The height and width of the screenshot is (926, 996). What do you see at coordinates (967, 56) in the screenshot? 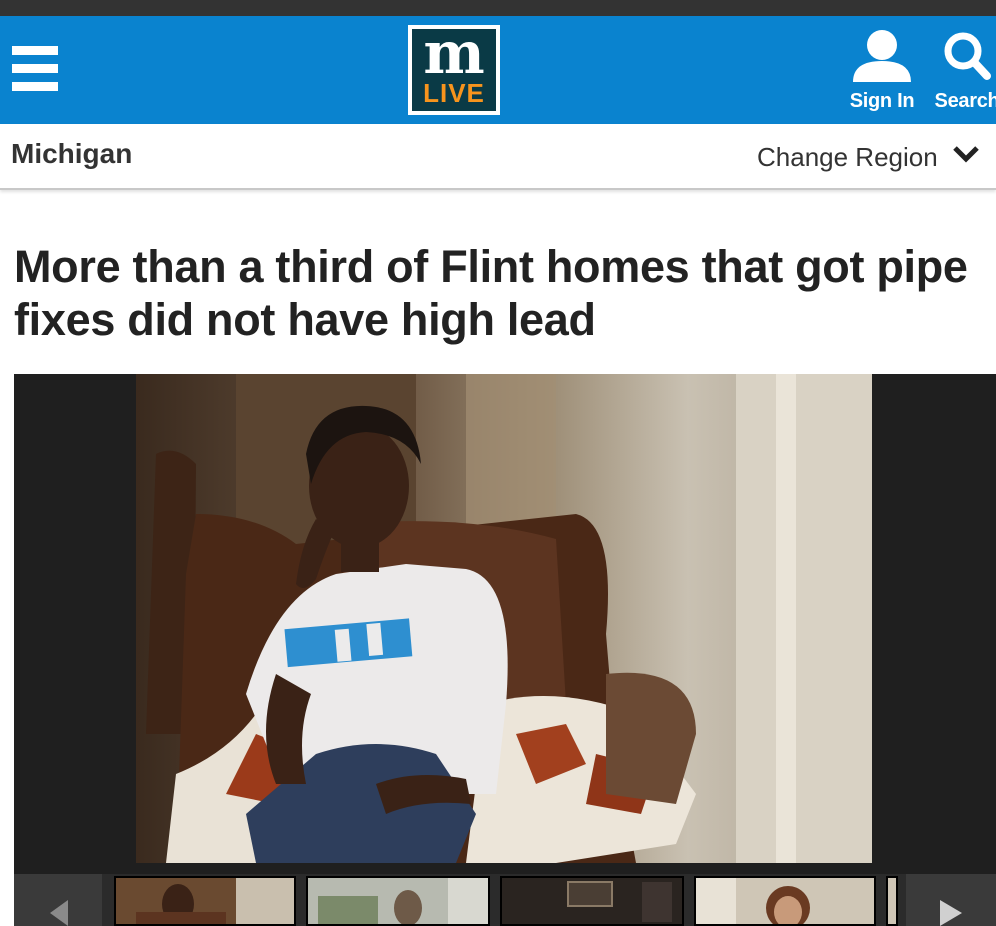
I see `search-icon` at bounding box center [967, 56].